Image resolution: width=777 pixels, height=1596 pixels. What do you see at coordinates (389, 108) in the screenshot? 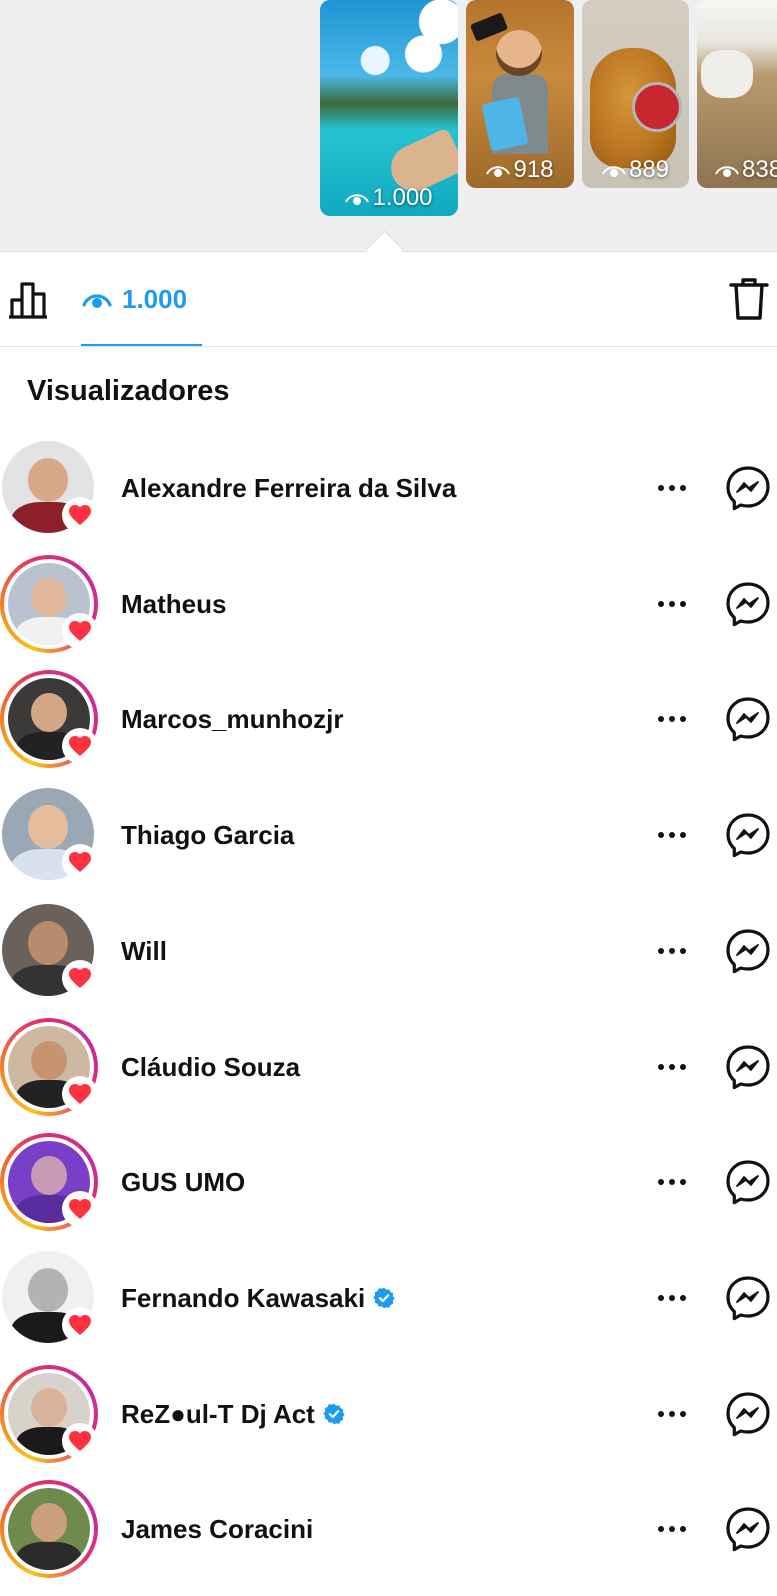
I see `story-thumbnail-selected: 1.000` at bounding box center [389, 108].